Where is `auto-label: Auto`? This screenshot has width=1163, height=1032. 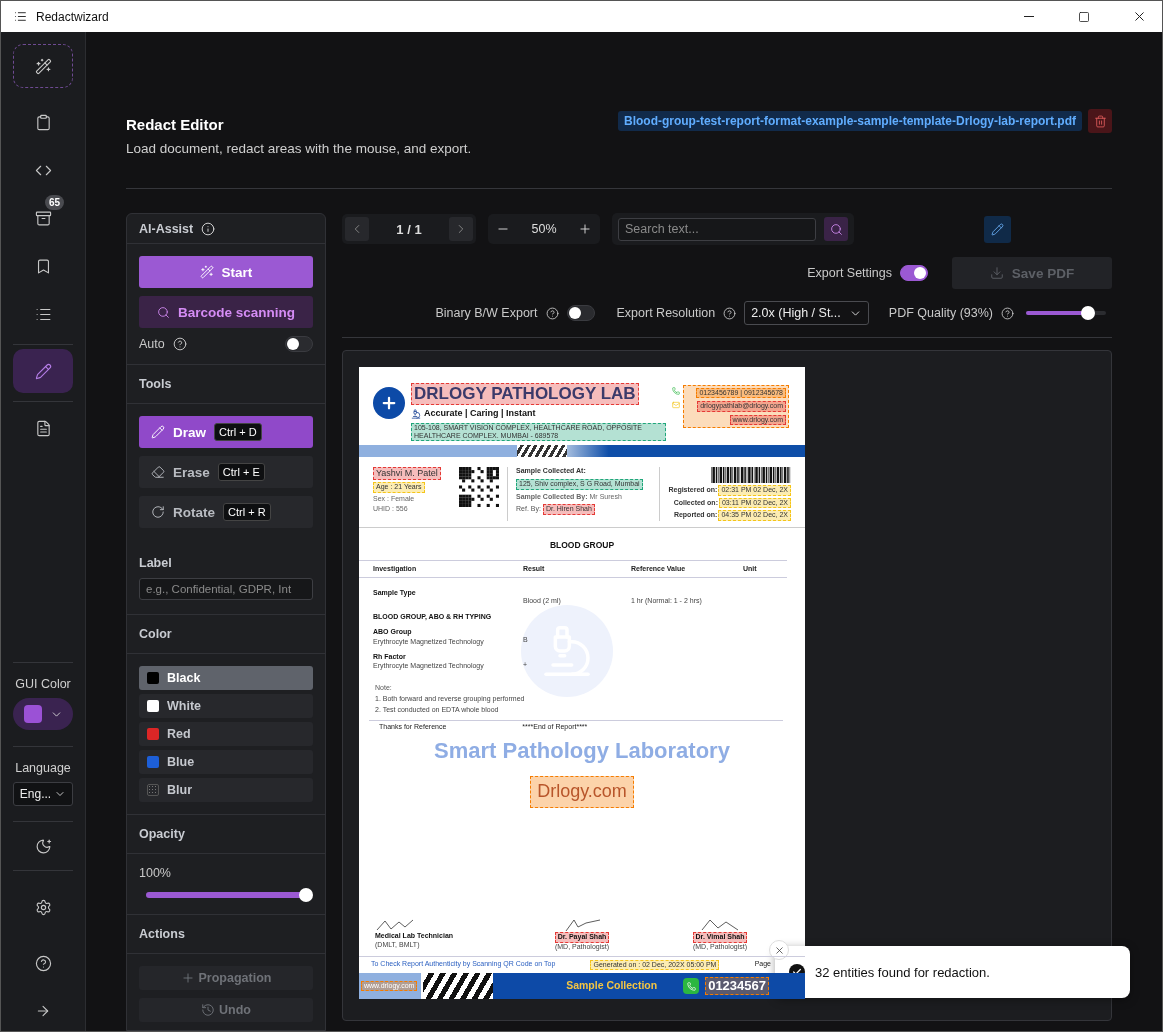 auto-label: Auto is located at coordinates (152, 344).